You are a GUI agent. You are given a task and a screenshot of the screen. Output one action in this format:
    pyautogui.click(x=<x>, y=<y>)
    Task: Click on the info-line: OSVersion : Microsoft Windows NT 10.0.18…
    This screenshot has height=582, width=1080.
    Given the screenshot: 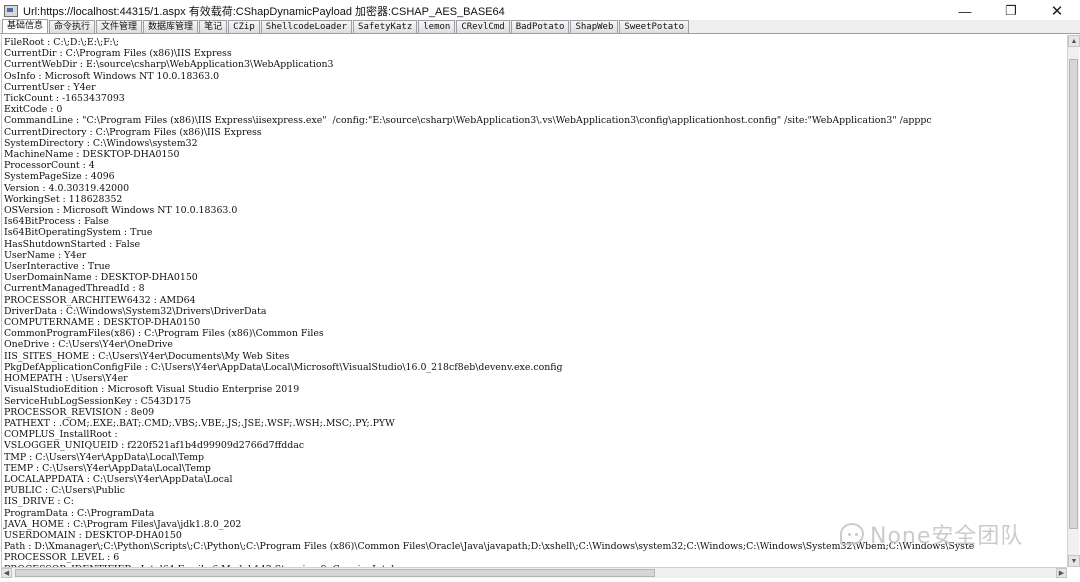 What is the action you would take?
    pyautogui.click(x=121, y=211)
    